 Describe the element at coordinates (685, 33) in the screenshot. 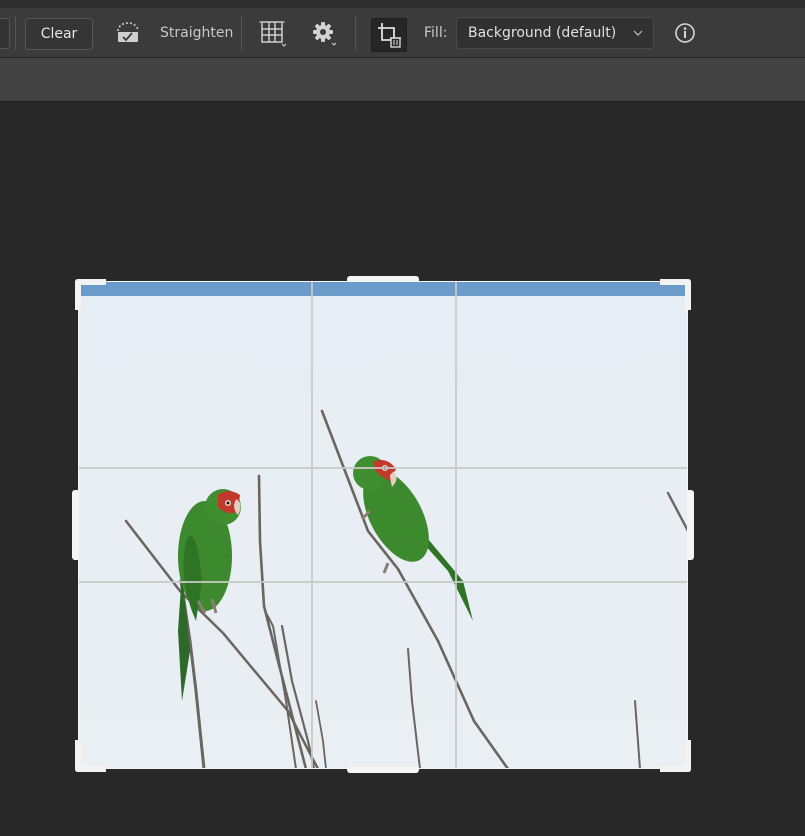

I see `info-icon` at that location.